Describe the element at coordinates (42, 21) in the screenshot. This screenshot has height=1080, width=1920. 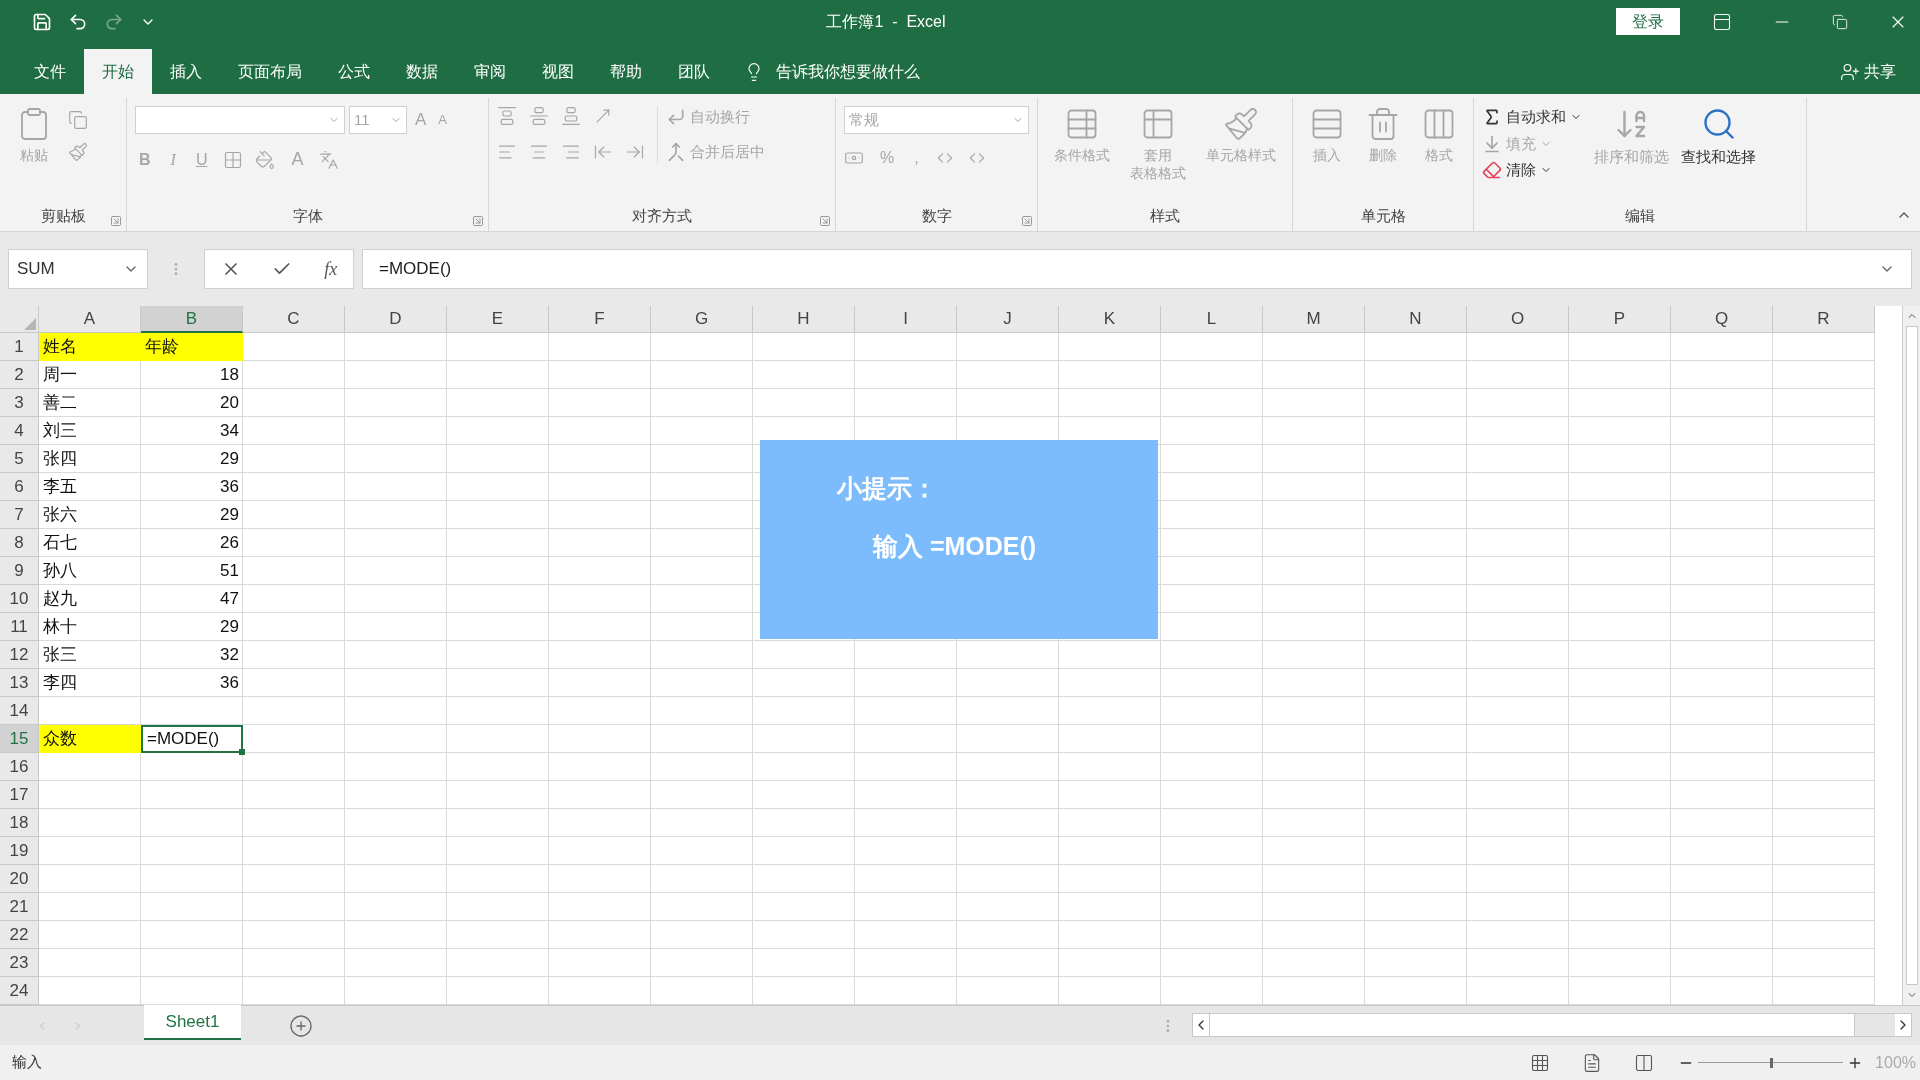
I see `save-icon` at that location.